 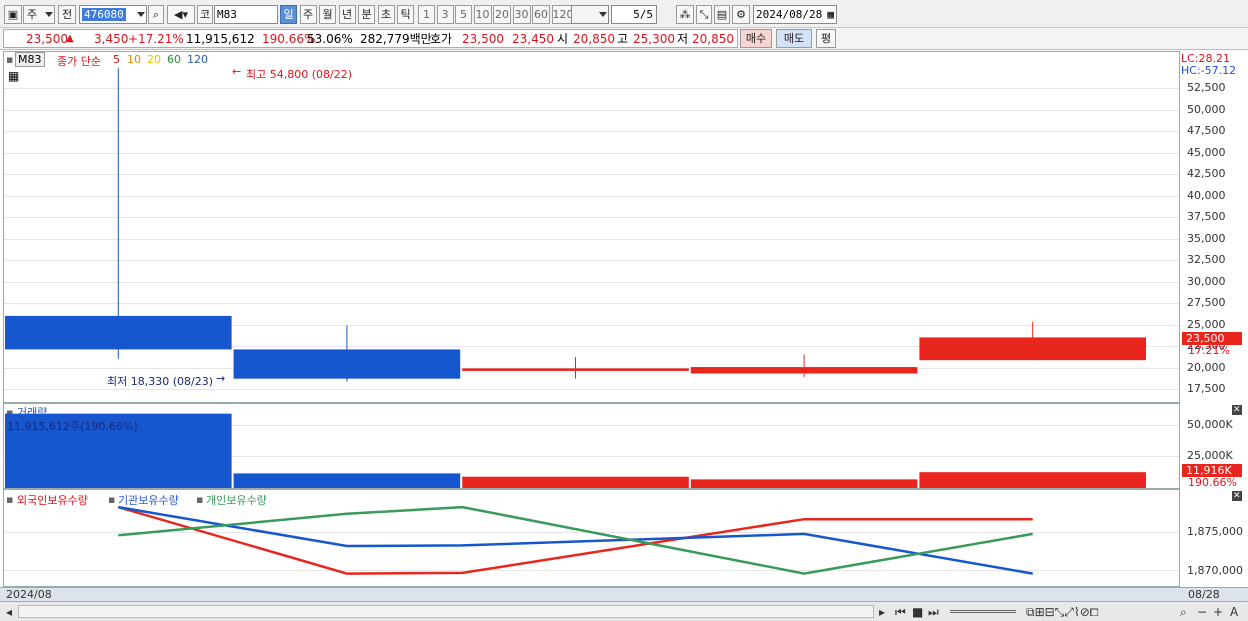 I want to click on search-icon: ⌕, so click(x=156, y=14).